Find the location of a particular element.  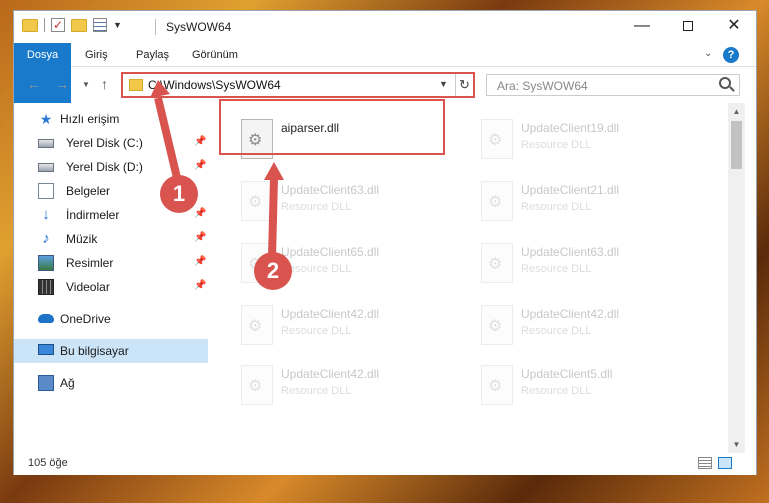

arrow-to-file is located at coordinates (273, 218).